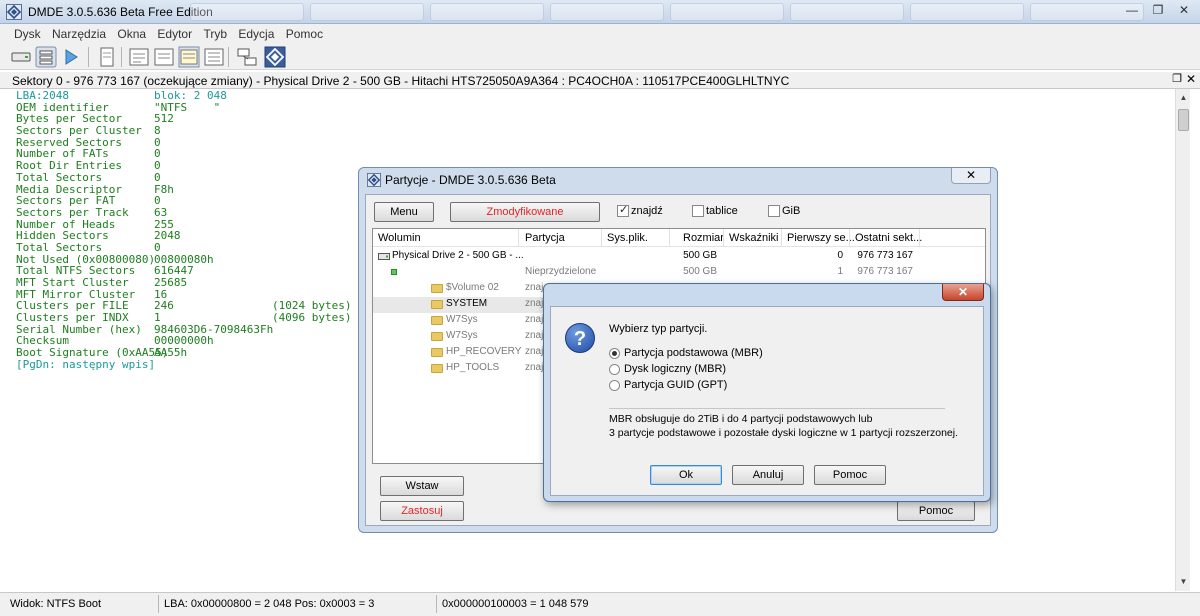 Image resolution: width=1200 pixels, height=616 pixels. What do you see at coordinates (190, 95) in the screenshot?
I see `block-label: blok: 2 048` at bounding box center [190, 95].